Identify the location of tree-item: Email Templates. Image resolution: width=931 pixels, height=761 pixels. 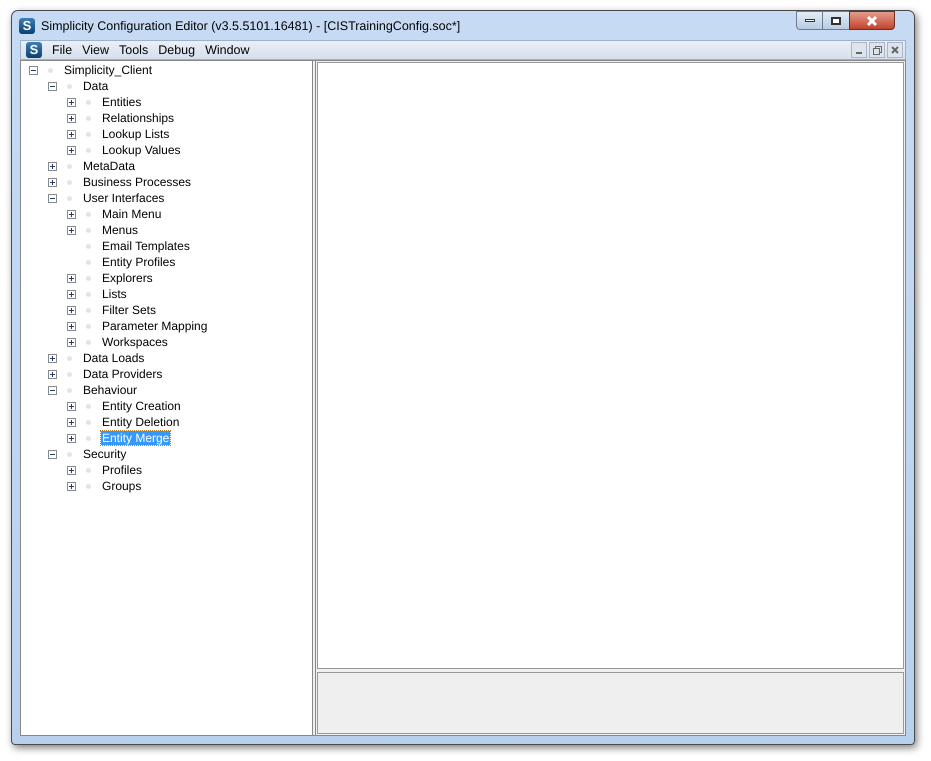
(146, 246).